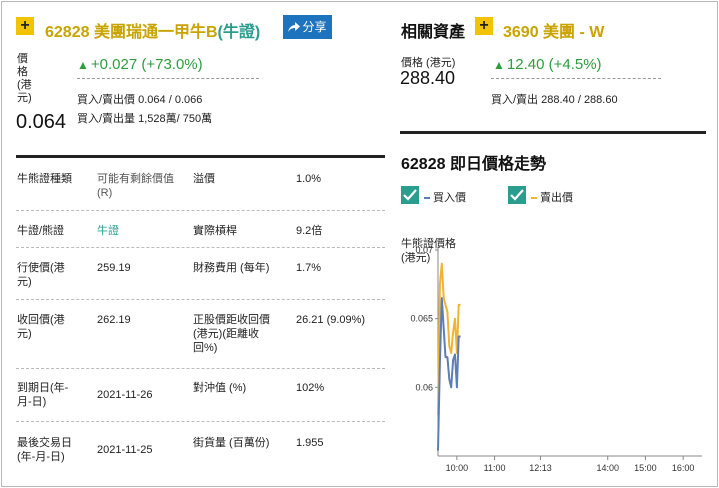 The height and width of the screenshot is (488, 719). I want to click on row-premium-key: 溢價, so click(204, 179).